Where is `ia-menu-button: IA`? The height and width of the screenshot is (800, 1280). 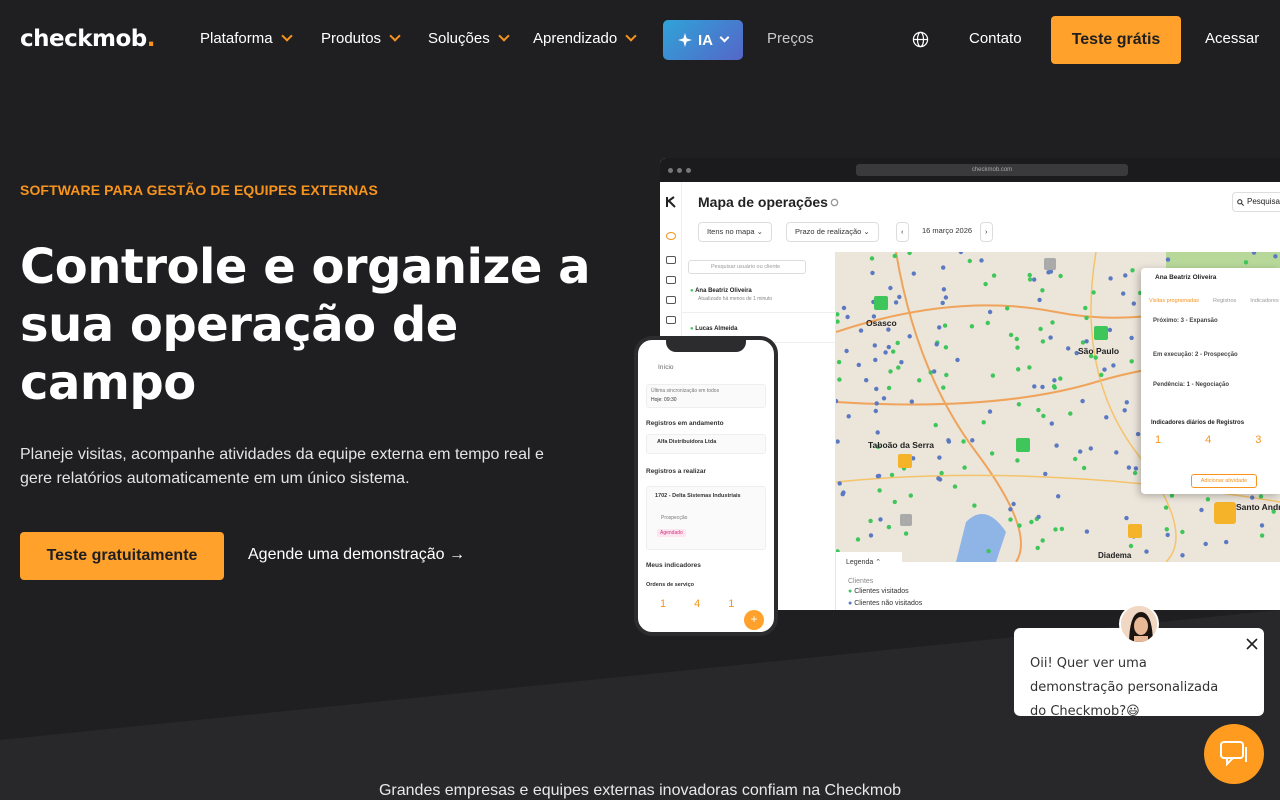 ia-menu-button: IA is located at coordinates (703, 40).